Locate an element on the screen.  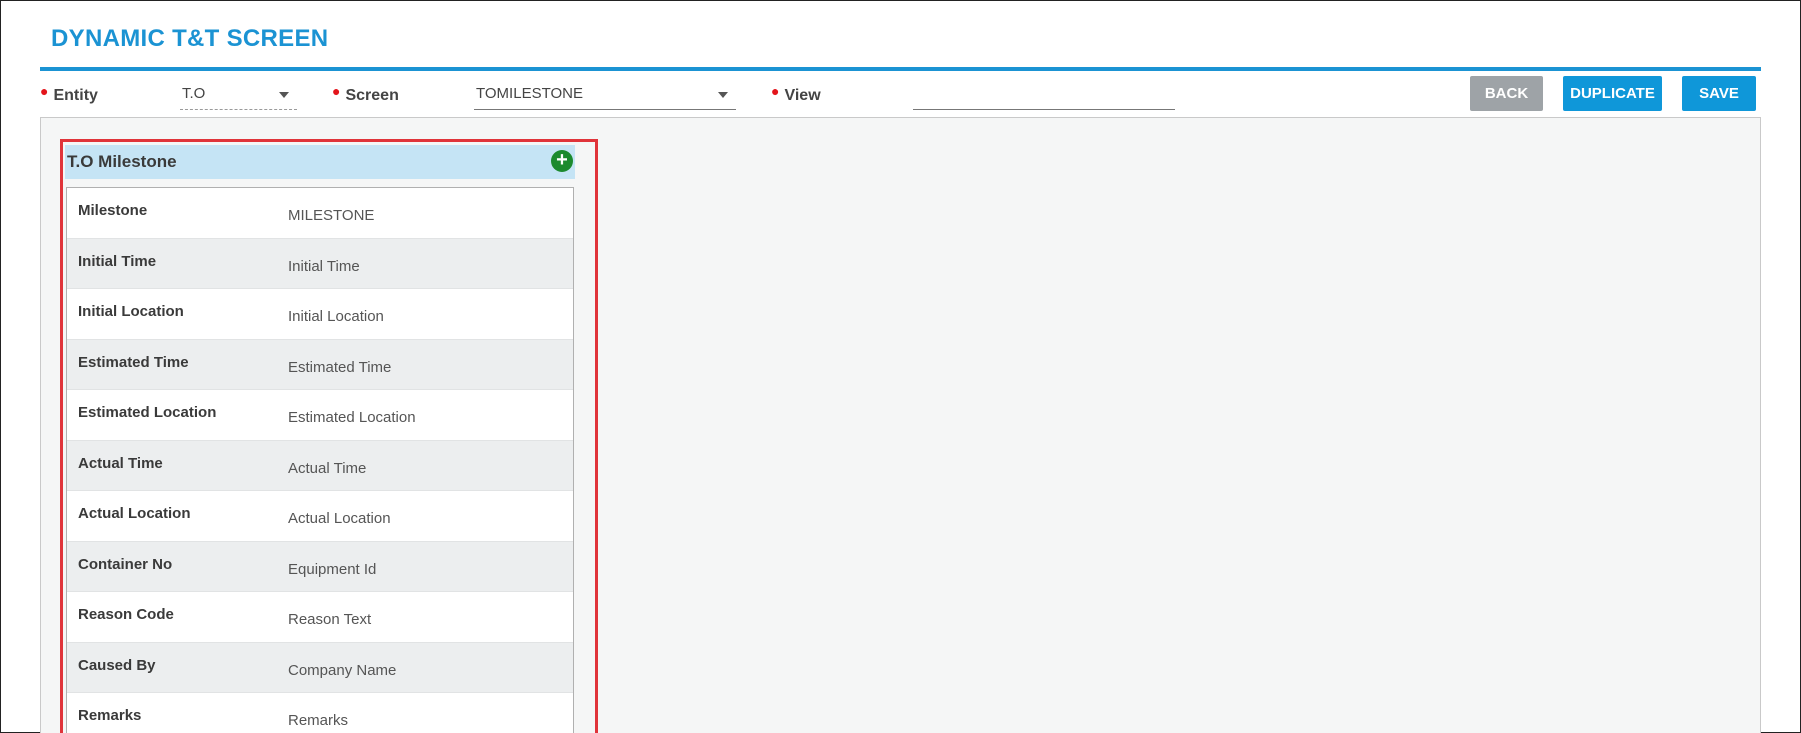
list-item: Container No Equipment Id is located at coordinates (320, 566).